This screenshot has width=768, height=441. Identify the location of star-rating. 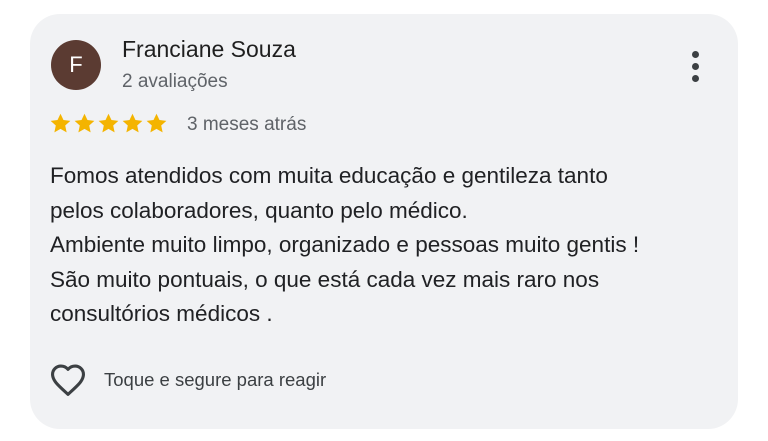
(108, 124).